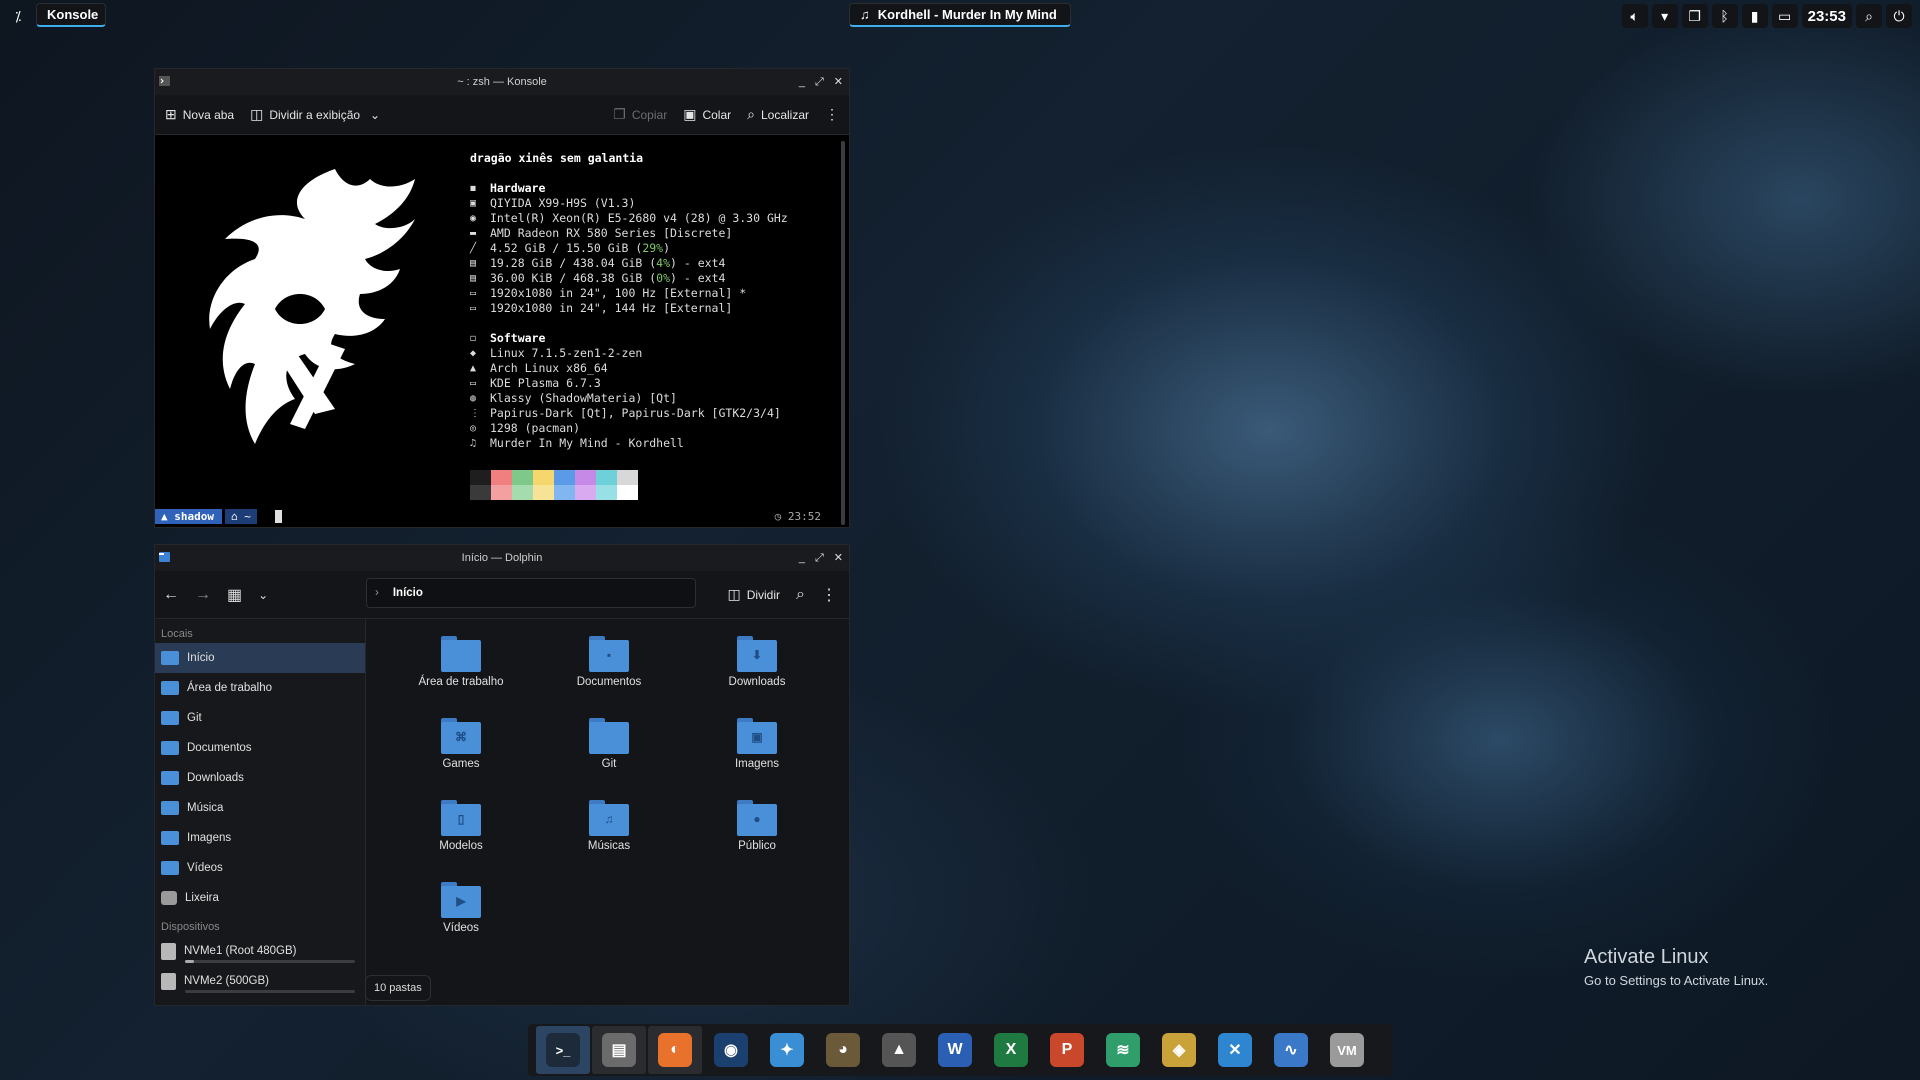  I want to click on firefox-task-icon: ◐, so click(675, 1050).